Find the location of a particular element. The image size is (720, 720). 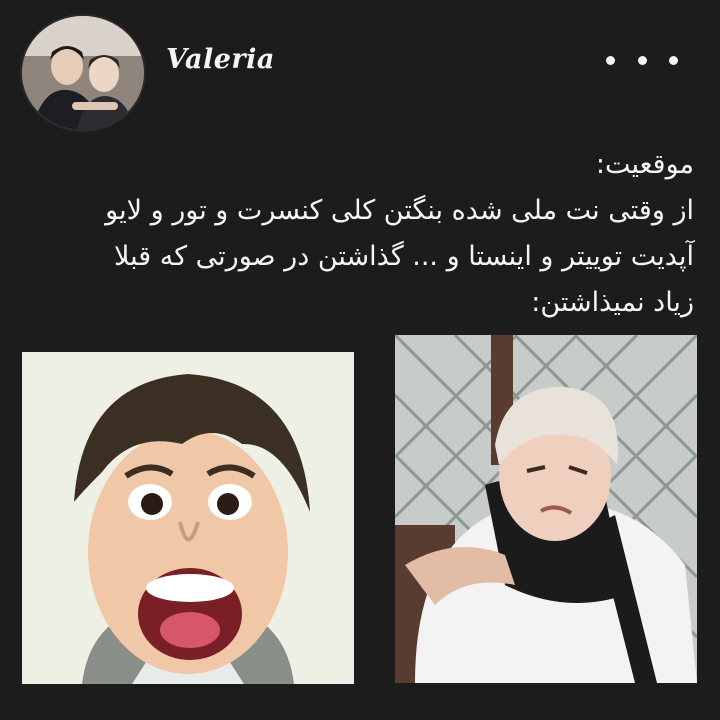

username: Valeria is located at coordinates (220, 59).